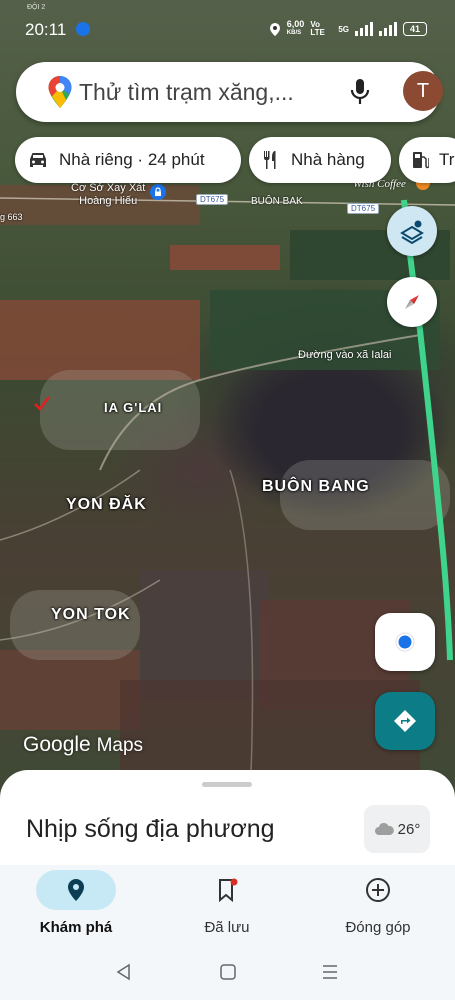 The height and width of the screenshot is (1000, 455). I want to click on gas-station-icon, so click(421, 160).